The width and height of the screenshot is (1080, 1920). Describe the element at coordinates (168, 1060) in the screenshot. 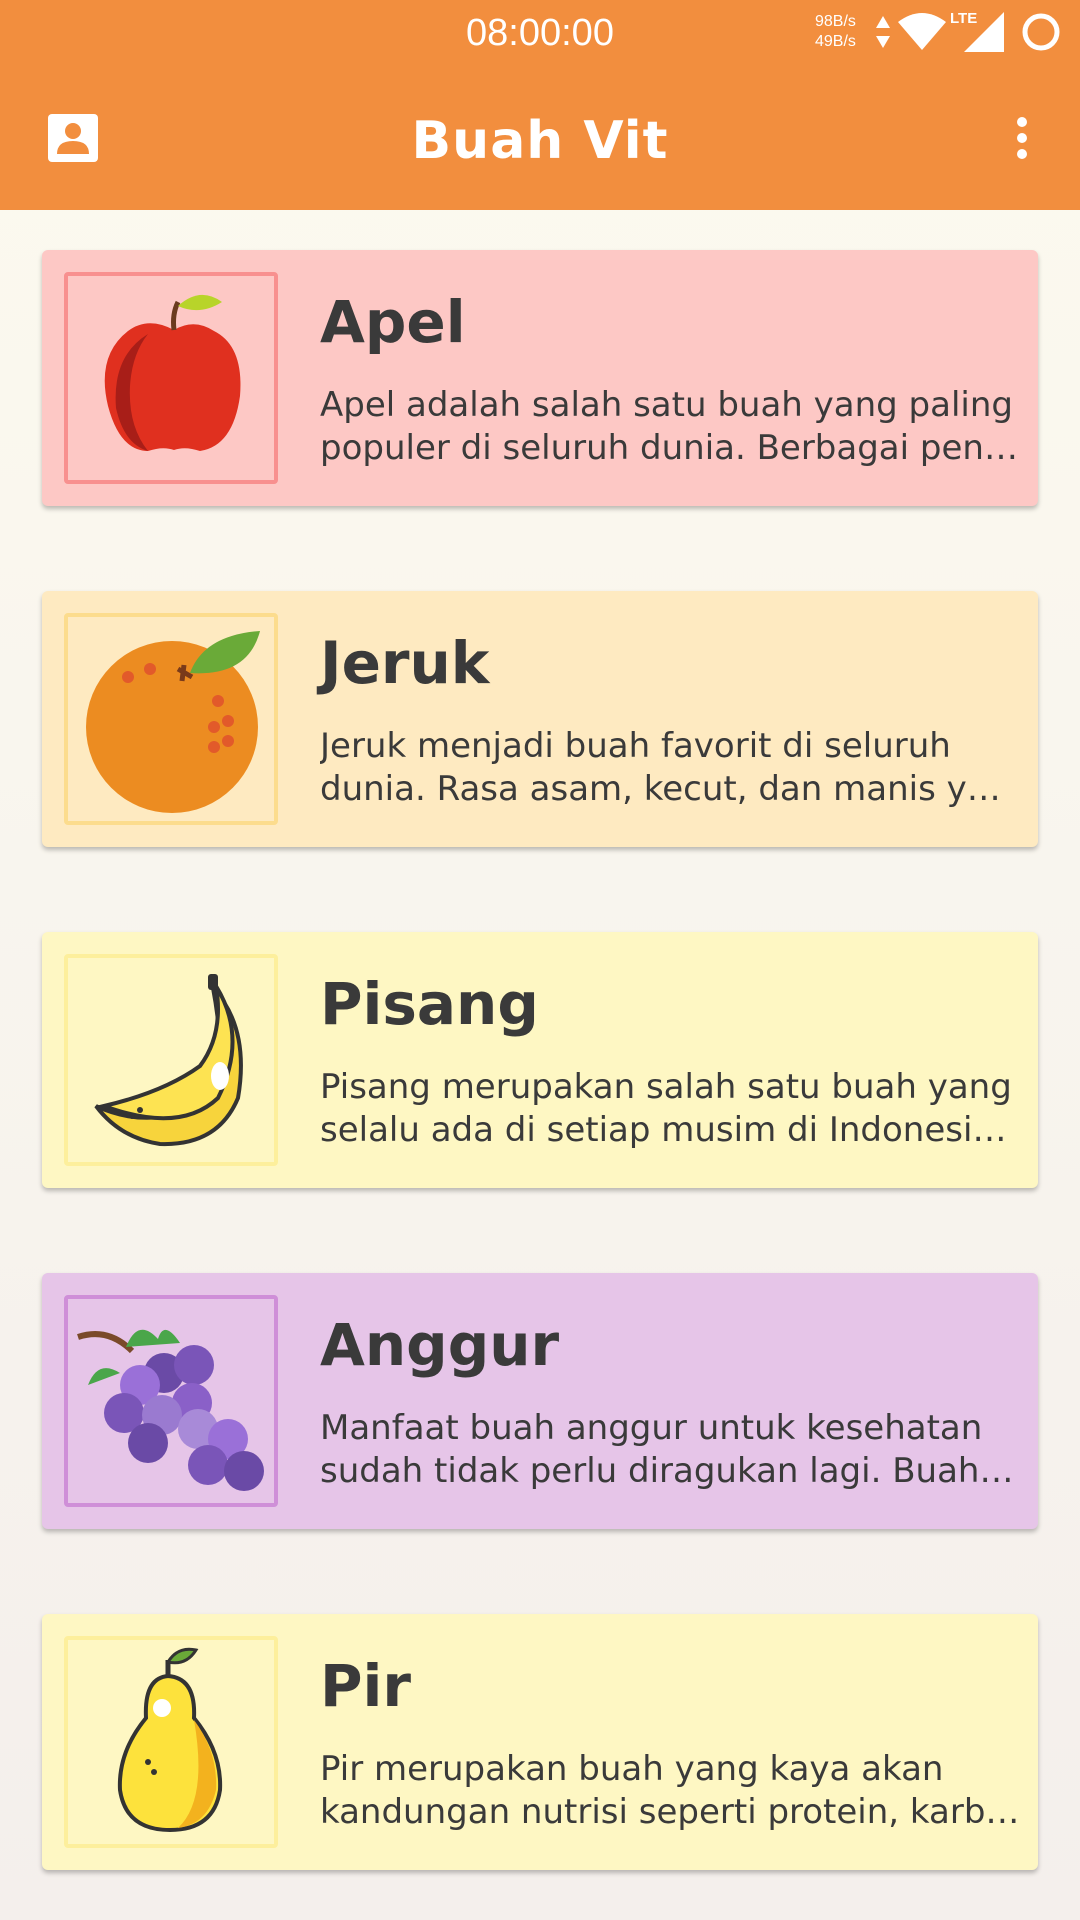

I see `banana-icon` at that location.